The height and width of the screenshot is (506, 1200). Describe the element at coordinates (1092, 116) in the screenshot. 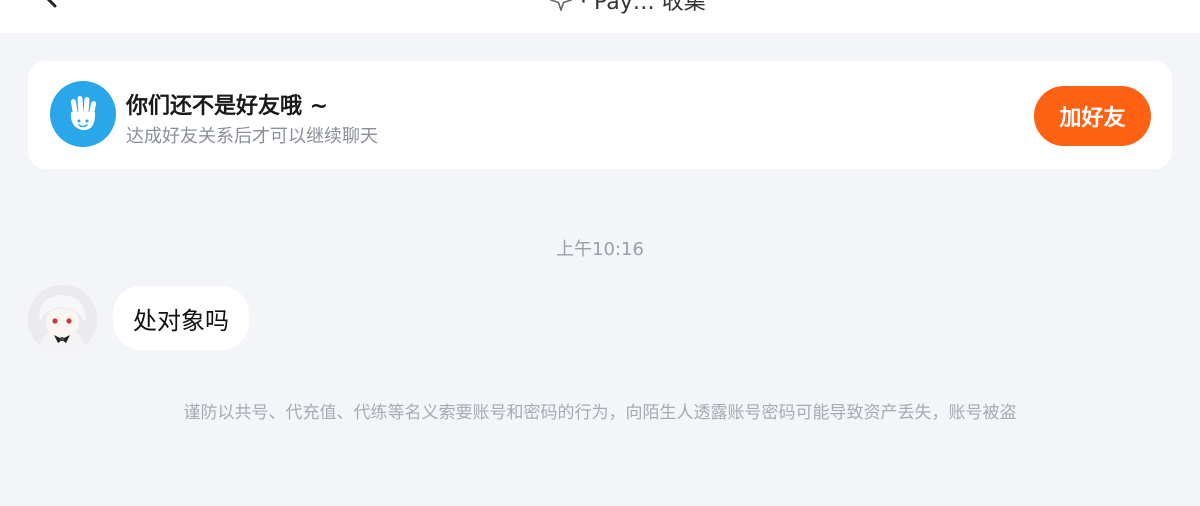

I see `add-friend-button: 加好友` at that location.